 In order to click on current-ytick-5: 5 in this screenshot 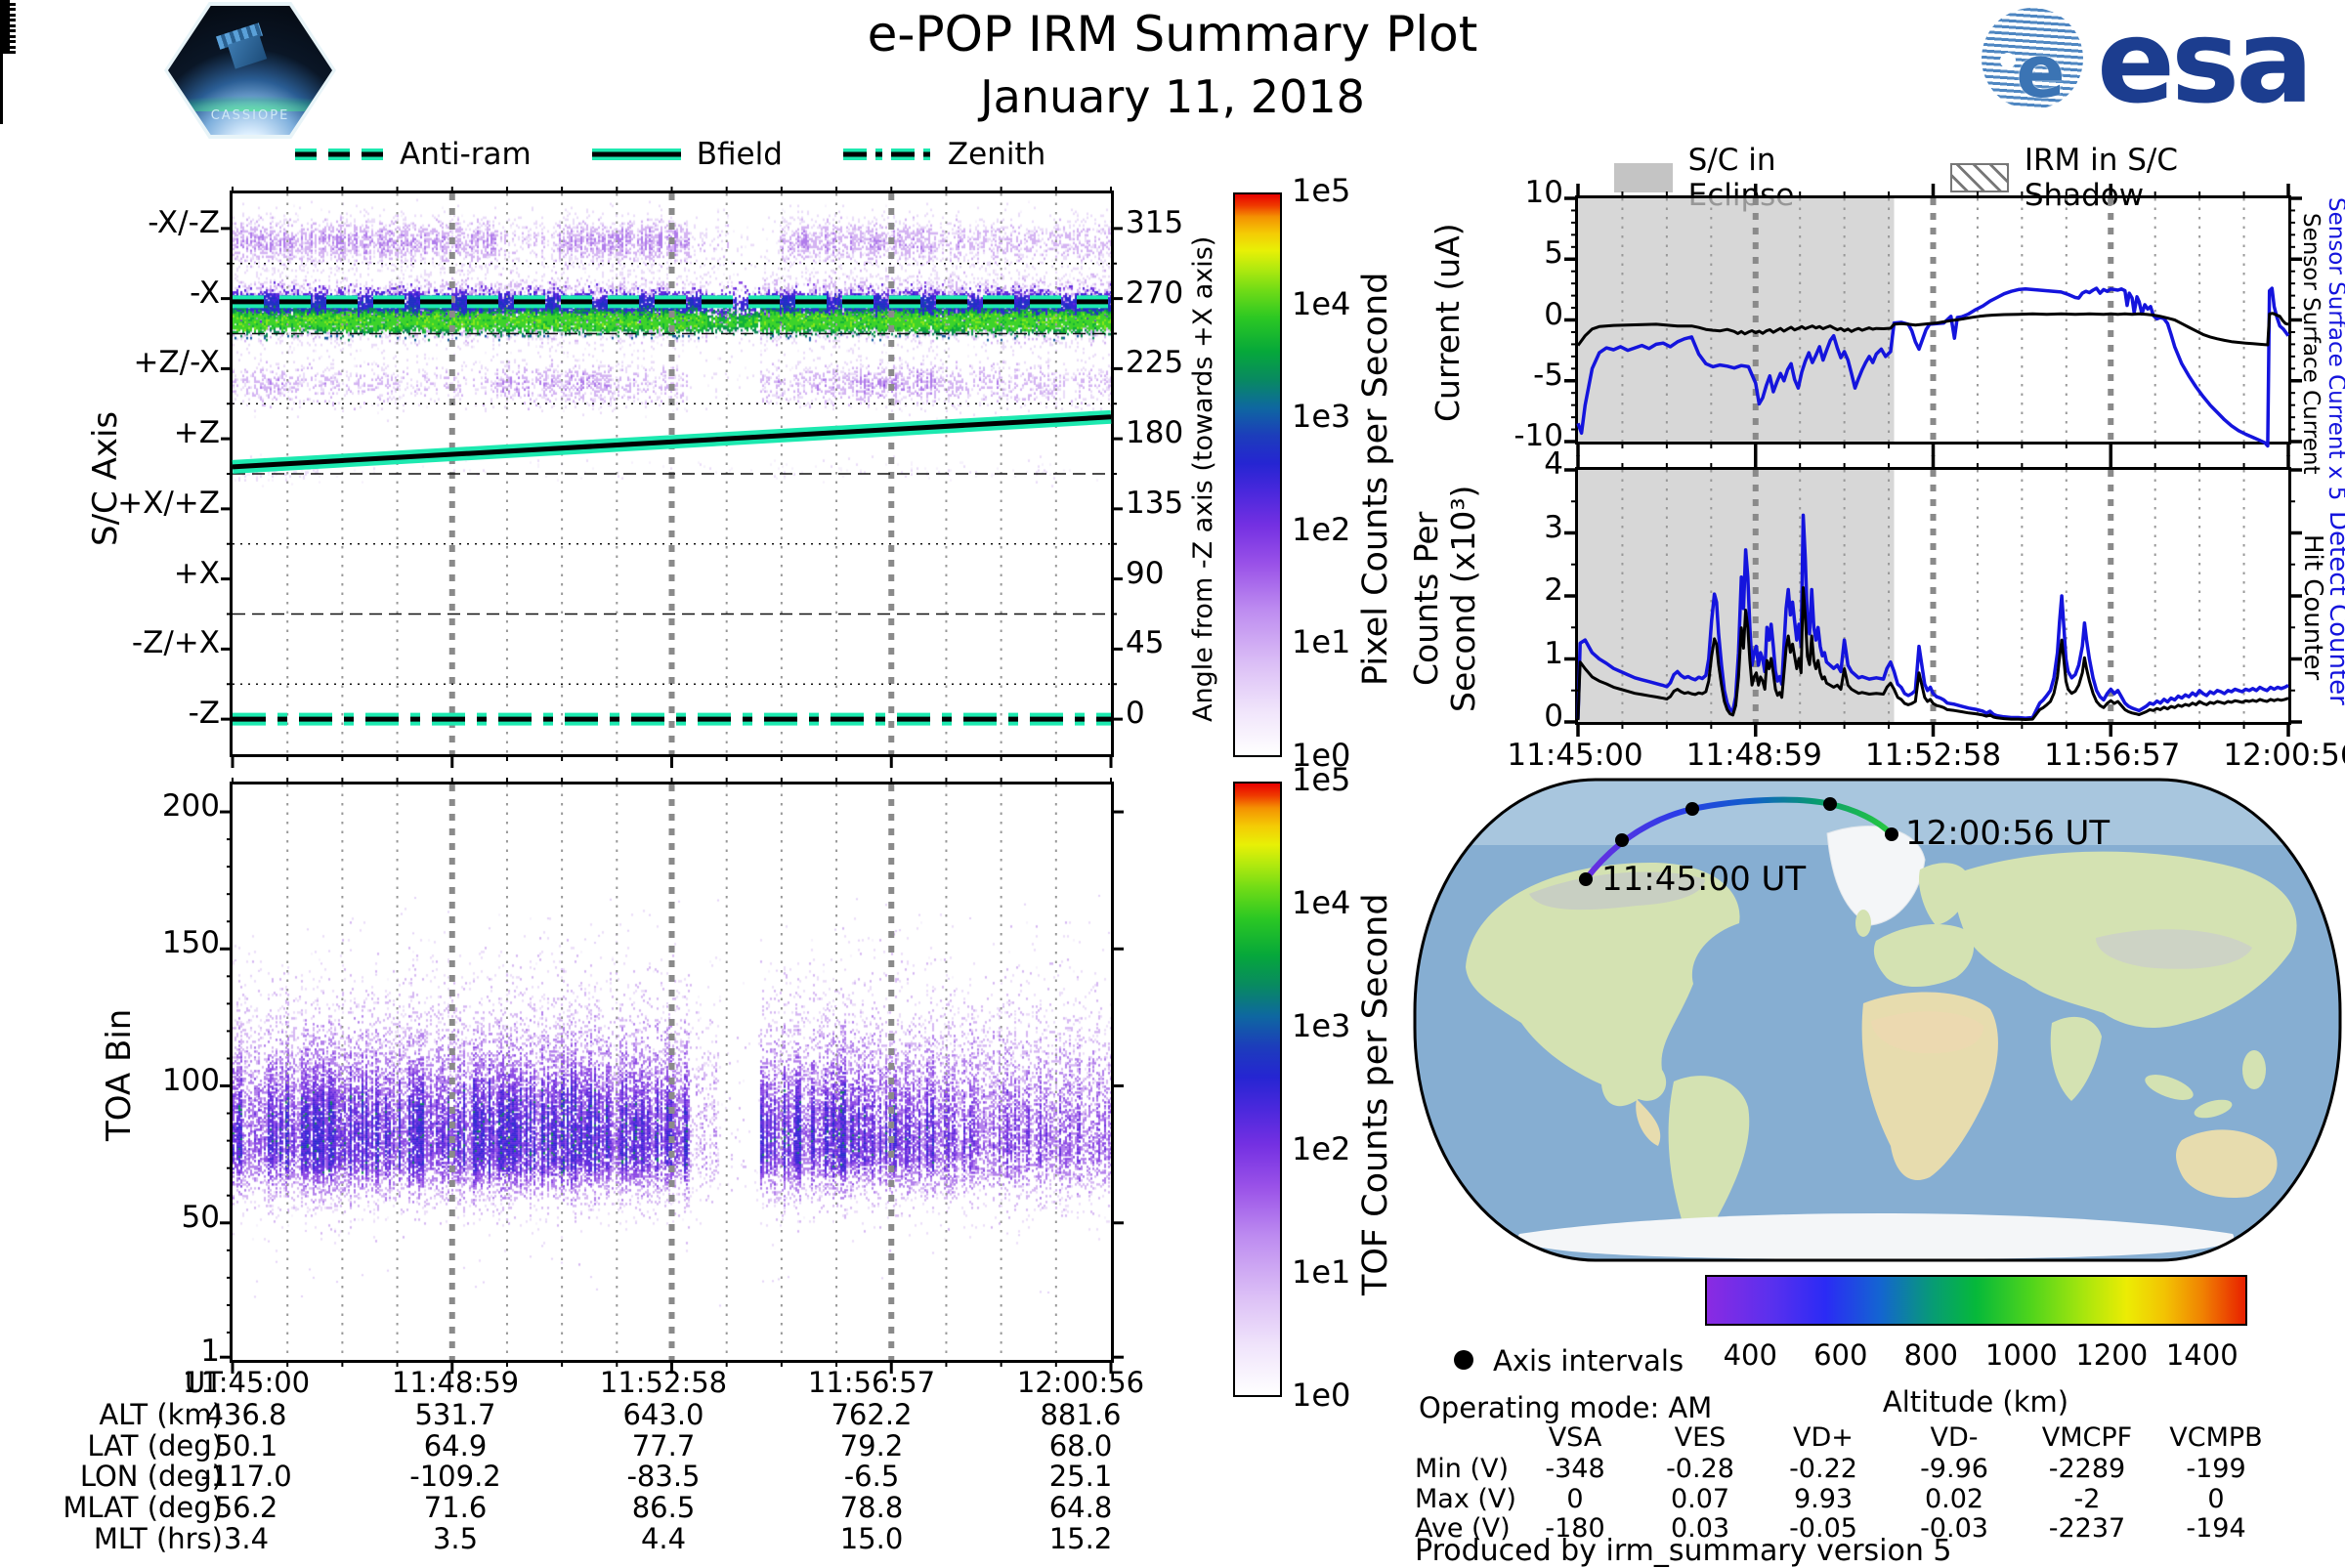, I will do `click(1553, 253)`.